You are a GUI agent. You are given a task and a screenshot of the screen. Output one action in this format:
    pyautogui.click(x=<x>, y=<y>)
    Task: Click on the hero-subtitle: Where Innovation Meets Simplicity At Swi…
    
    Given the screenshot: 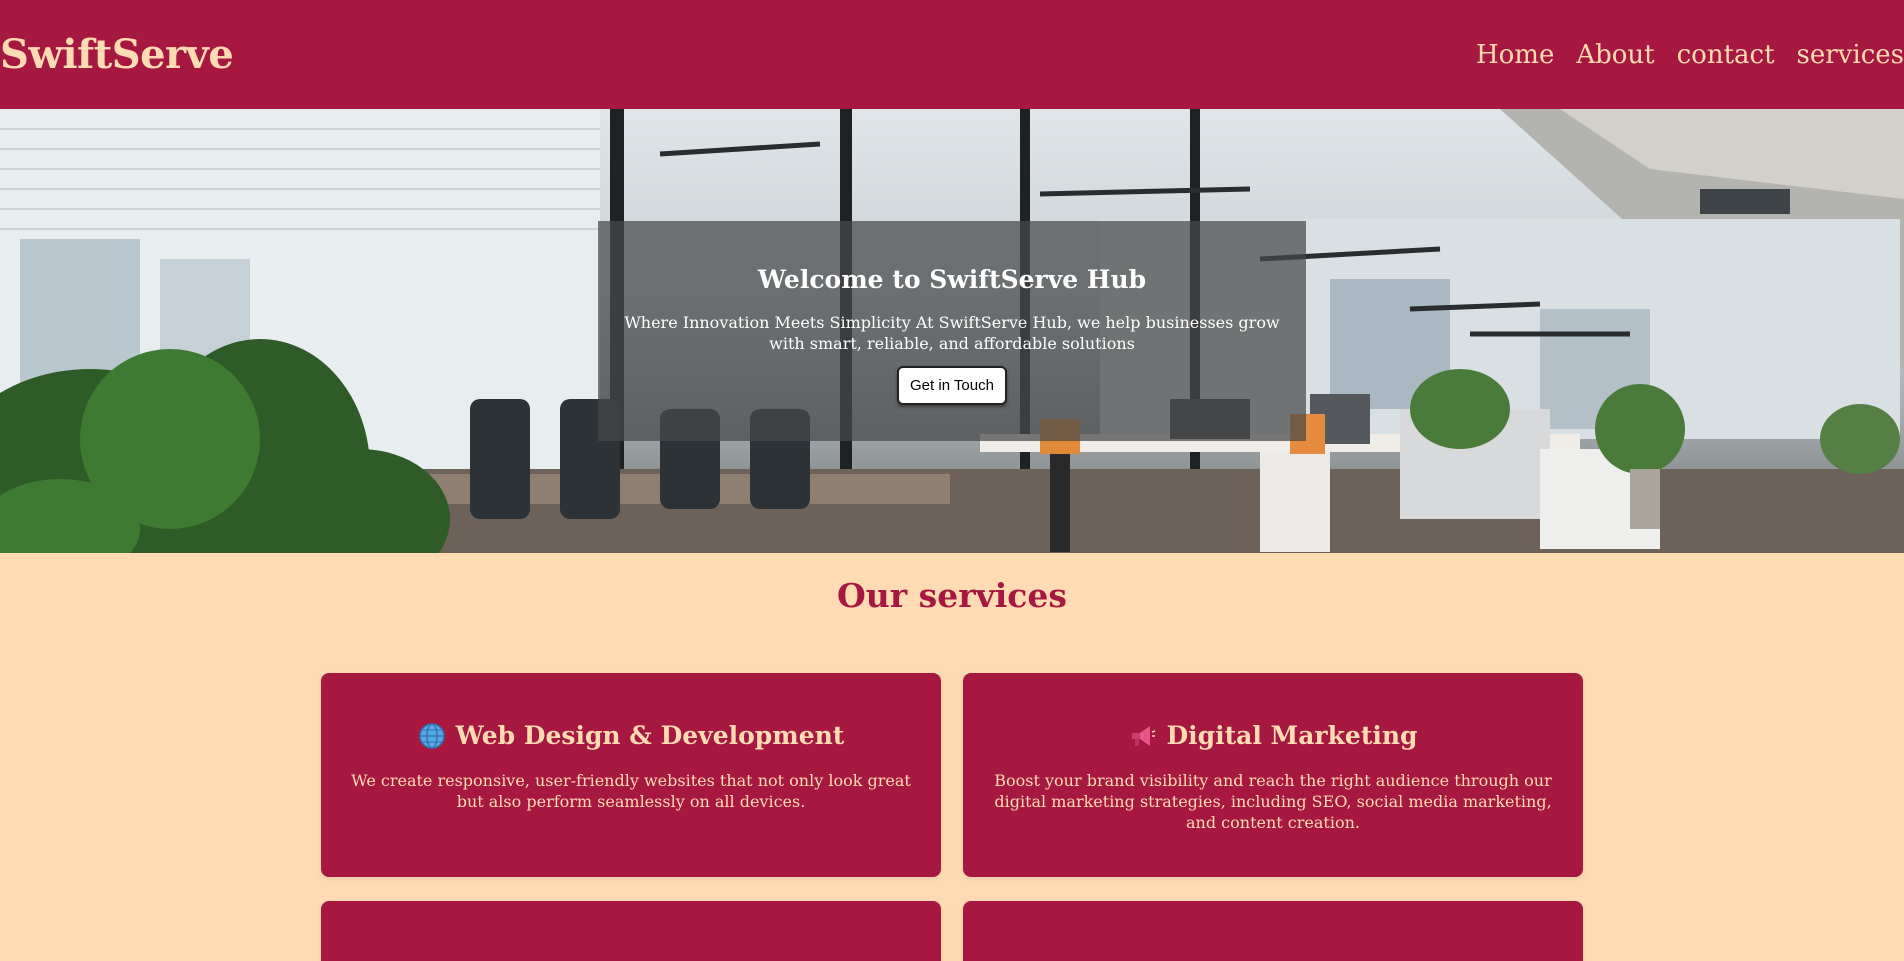 What is the action you would take?
    pyautogui.click(x=952, y=333)
    